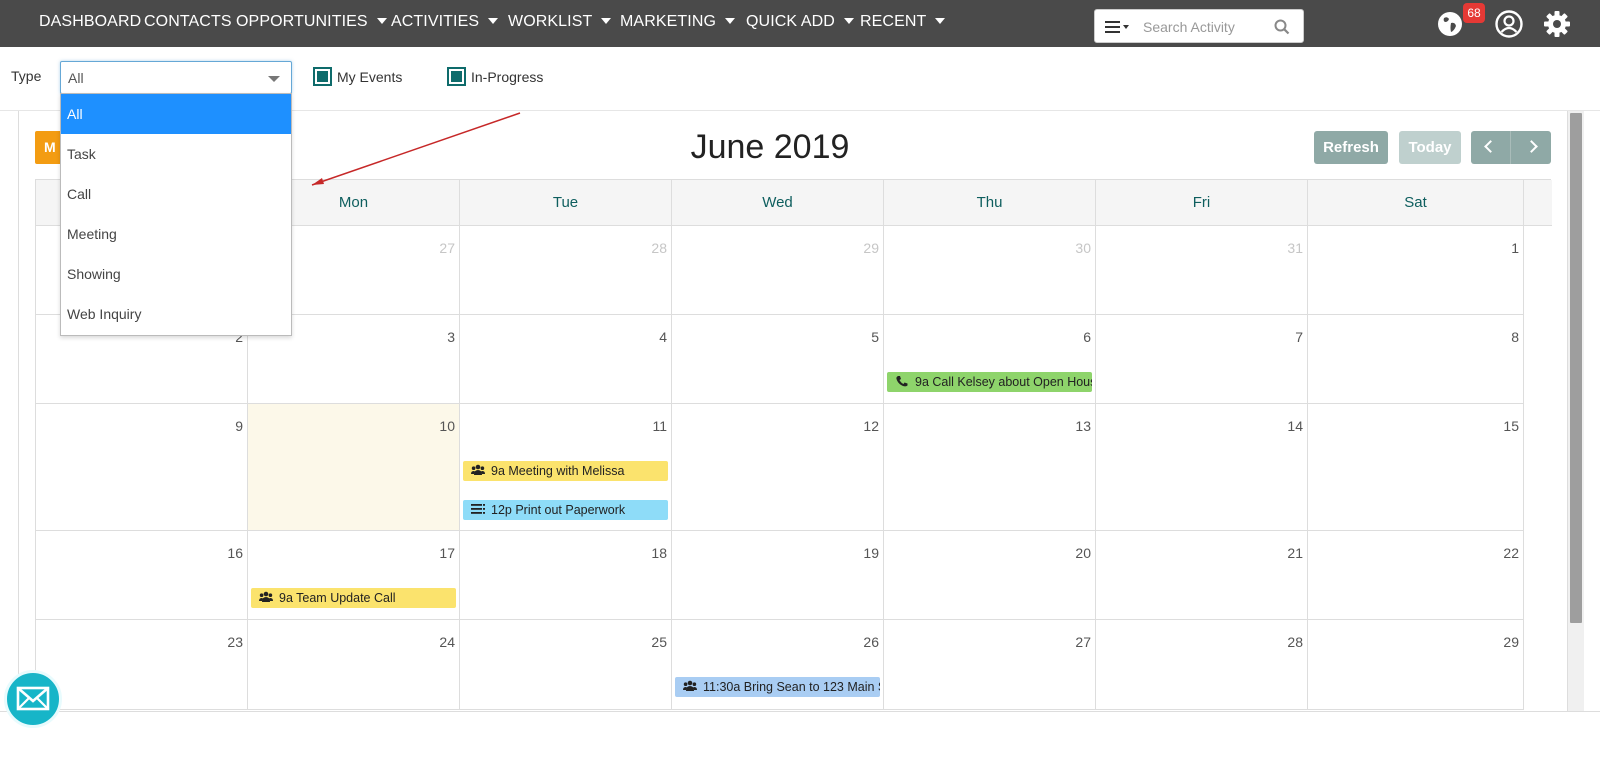 The width and height of the screenshot is (1600, 760). Describe the element at coordinates (445, 22) in the screenshot. I see `nav-activities: ACTIVITIES` at that location.